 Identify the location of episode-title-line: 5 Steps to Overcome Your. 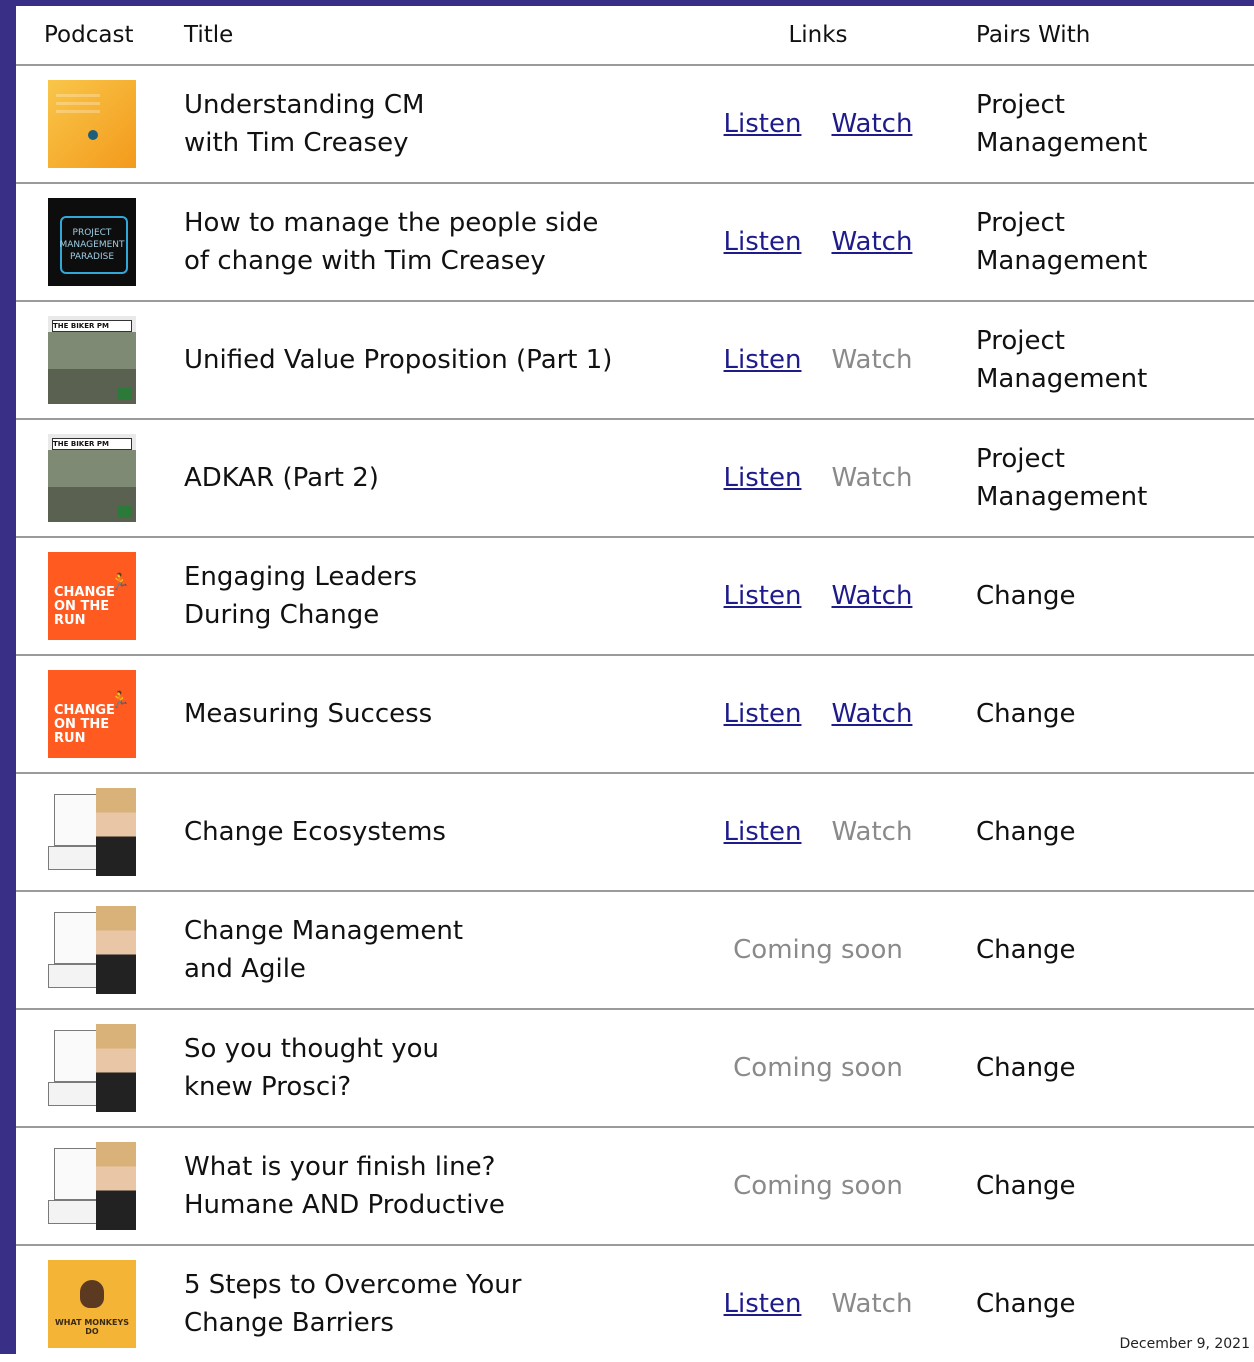
(353, 1285).